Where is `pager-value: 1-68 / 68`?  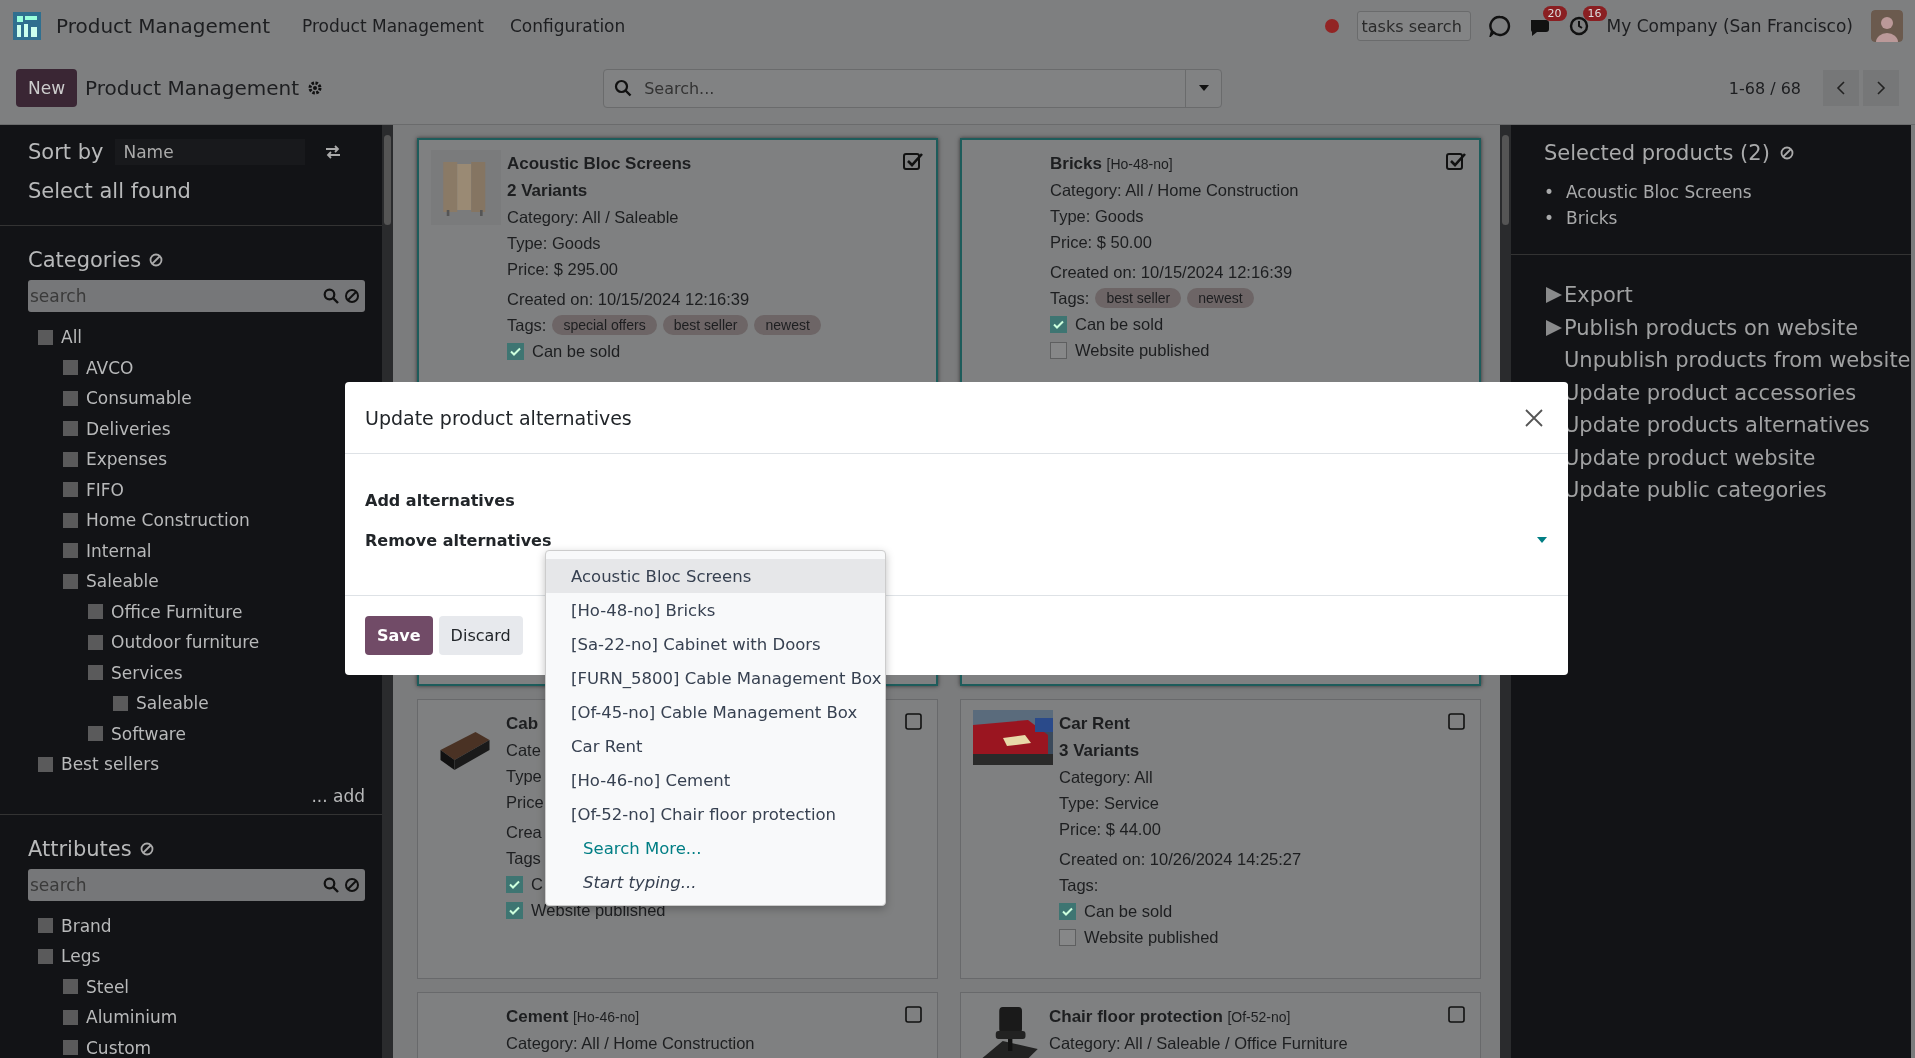
pager-value: 1-68 / 68 is located at coordinates (1764, 88).